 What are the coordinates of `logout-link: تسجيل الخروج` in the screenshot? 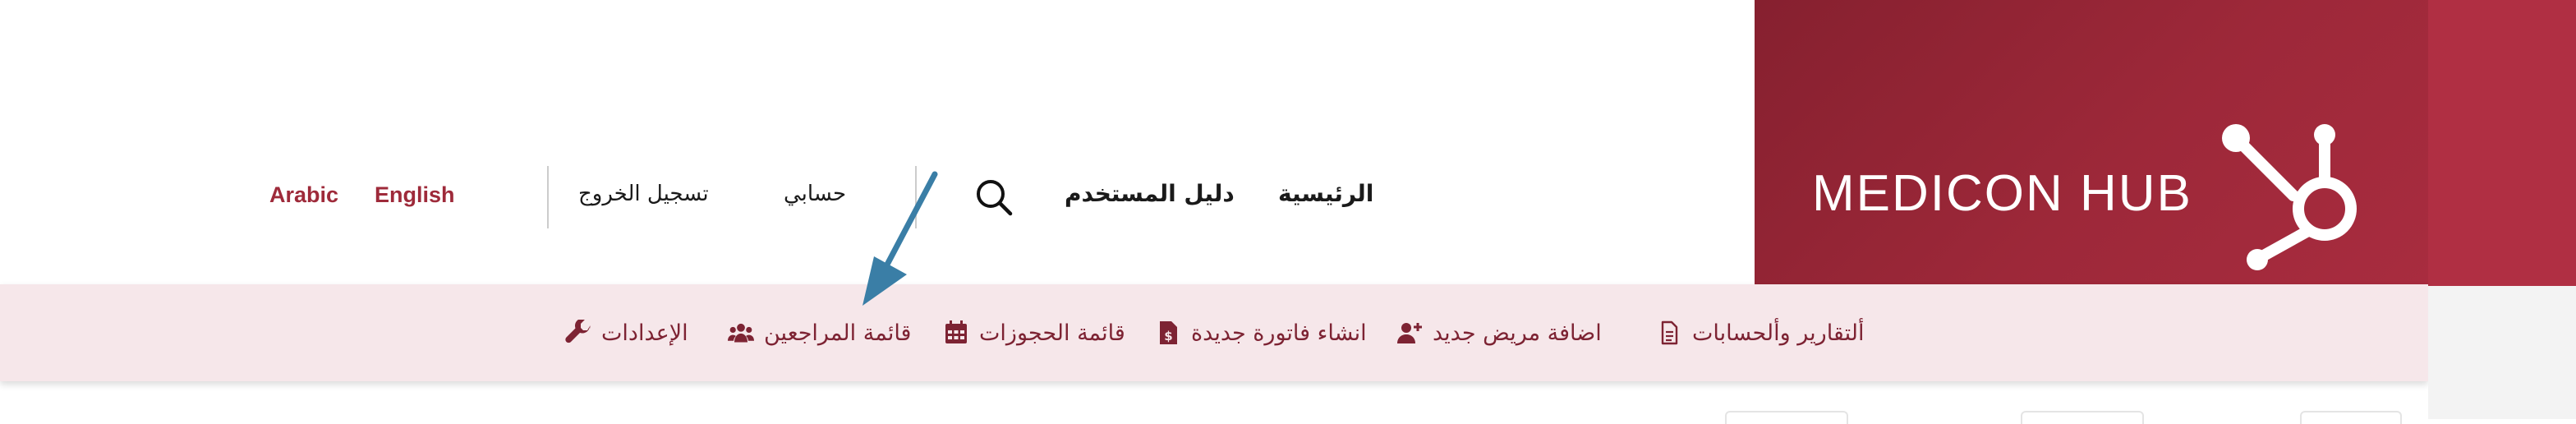 It's located at (643, 194).